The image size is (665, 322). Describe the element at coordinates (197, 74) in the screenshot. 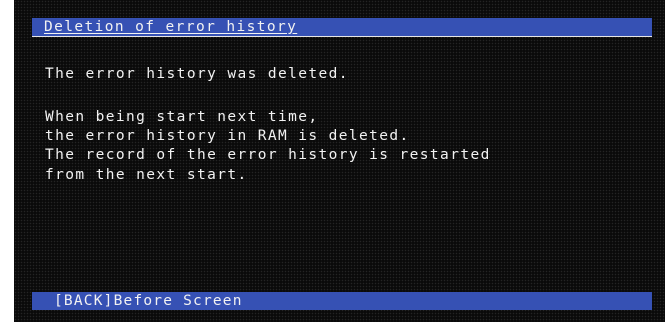

I see `message-line: The error history was deleted.` at that location.